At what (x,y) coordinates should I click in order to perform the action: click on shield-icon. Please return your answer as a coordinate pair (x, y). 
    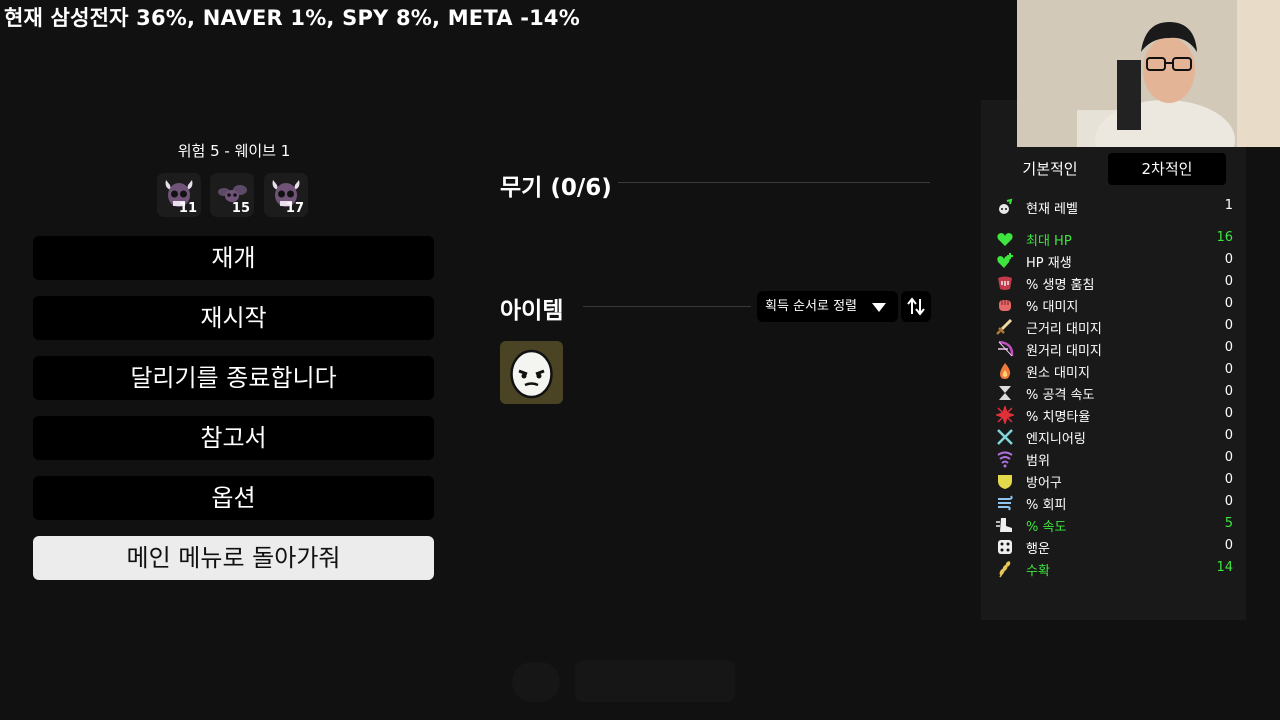
    Looking at the image, I should click on (1005, 482).